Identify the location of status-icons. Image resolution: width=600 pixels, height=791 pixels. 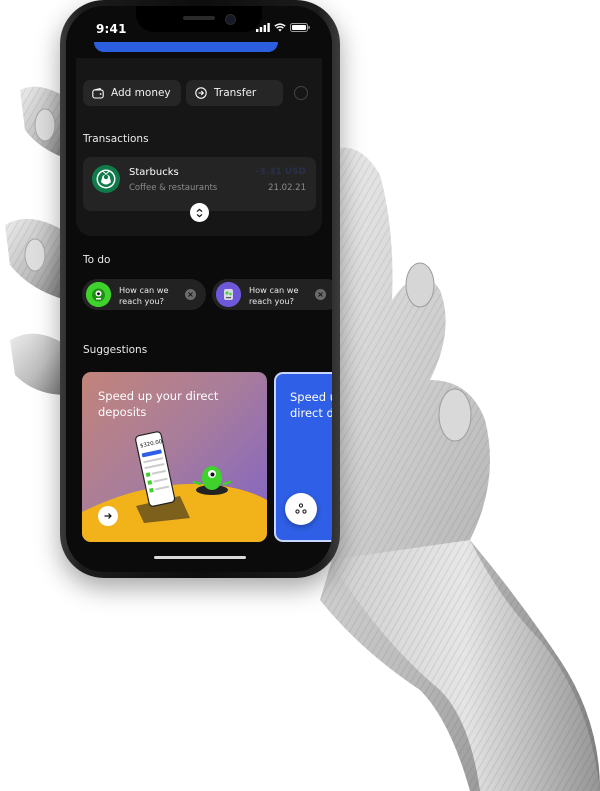
(283, 27).